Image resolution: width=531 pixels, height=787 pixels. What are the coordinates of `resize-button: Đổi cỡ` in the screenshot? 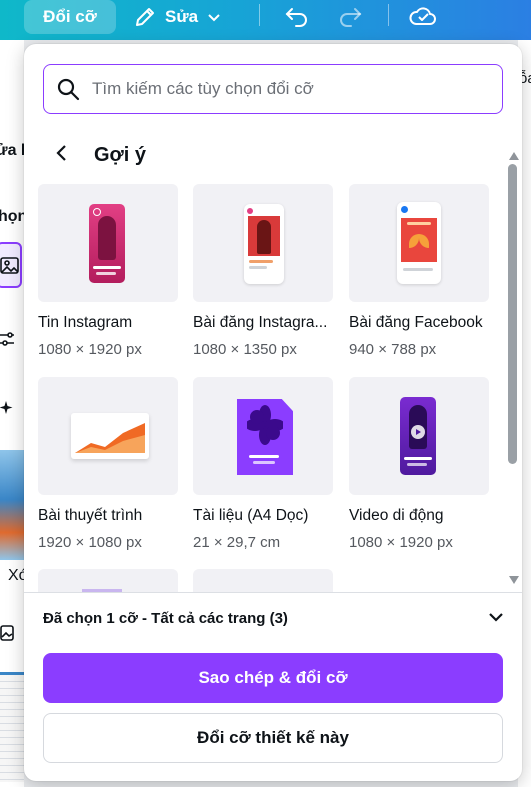 It's located at (70, 17).